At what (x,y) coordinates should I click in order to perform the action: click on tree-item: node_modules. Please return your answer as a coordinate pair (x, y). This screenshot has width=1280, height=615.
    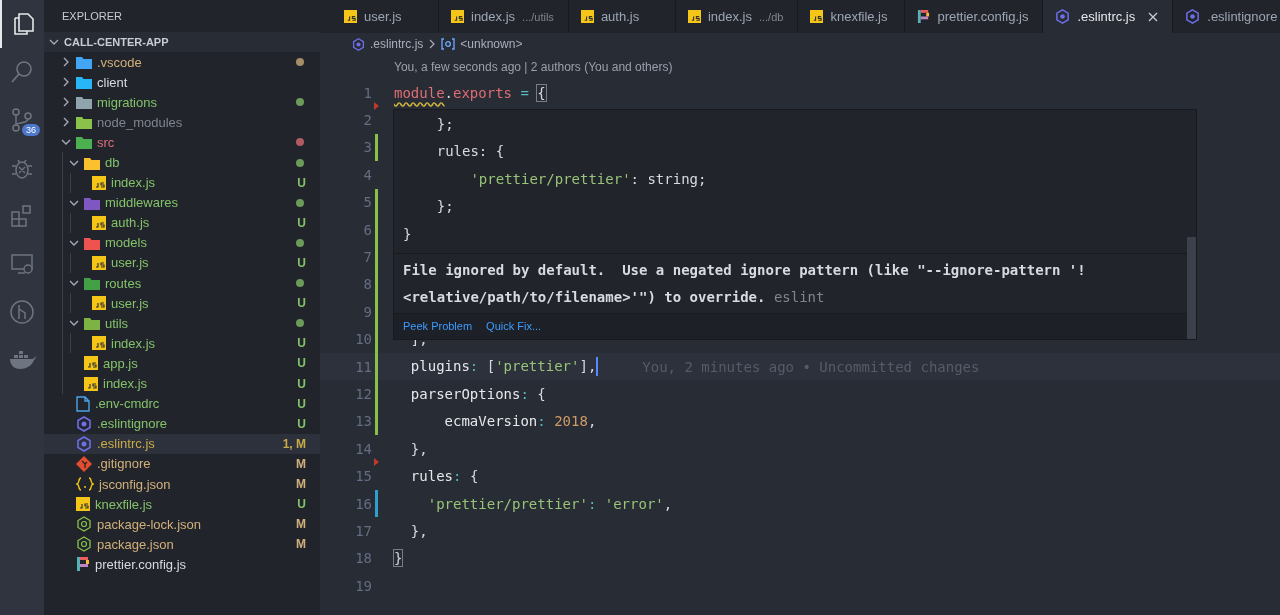
    Looking at the image, I should click on (182, 122).